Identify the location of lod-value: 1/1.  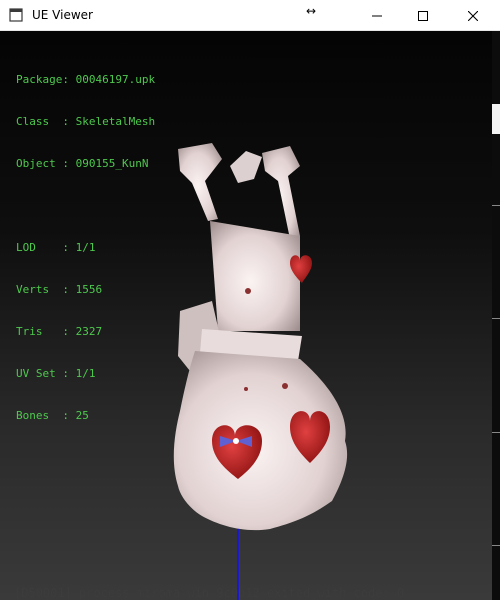
(85, 247).